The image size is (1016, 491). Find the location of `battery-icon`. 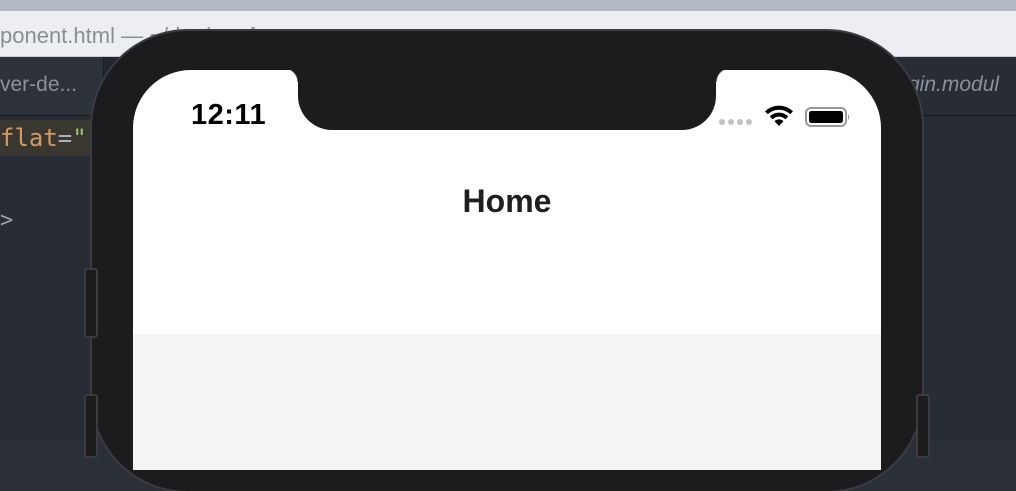

battery-icon is located at coordinates (828, 117).